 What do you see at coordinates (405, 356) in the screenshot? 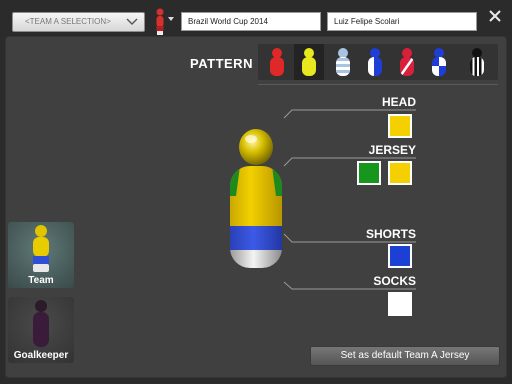
I see `set-default-jersey-button: Set as default Team A Jersey` at bounding box center [405, 356].